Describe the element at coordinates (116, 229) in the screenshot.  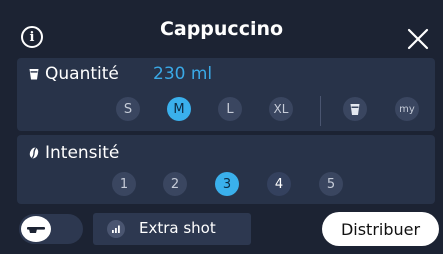
I see `strength-bars-icon` at that location.